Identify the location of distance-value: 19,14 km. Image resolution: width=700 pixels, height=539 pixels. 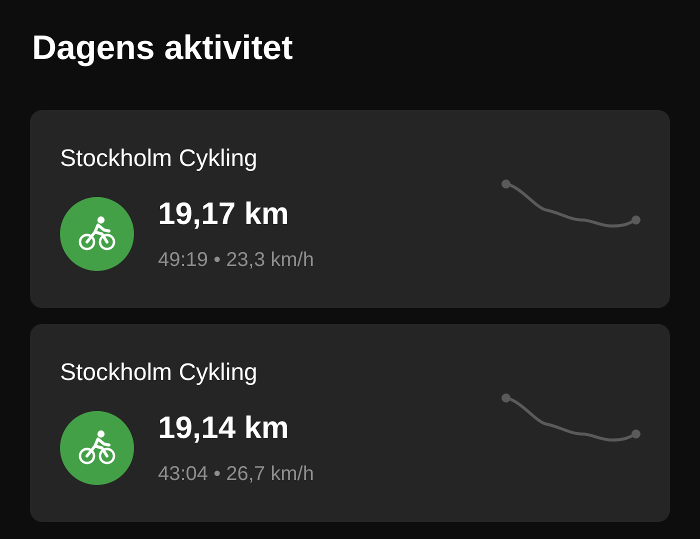
(223, 428).